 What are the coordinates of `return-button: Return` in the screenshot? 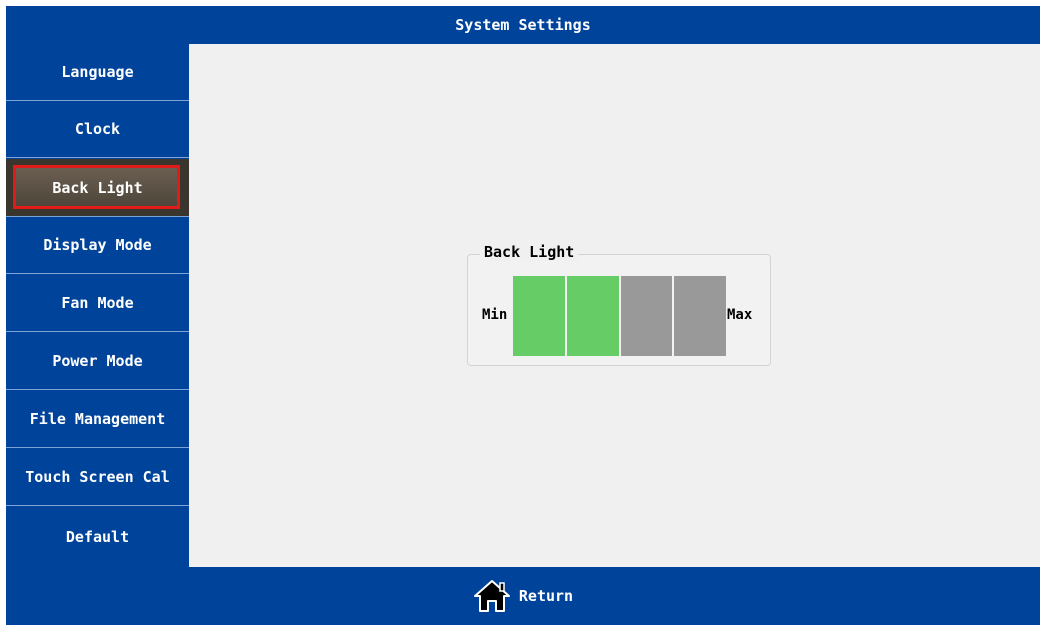 It's located at (523, 596).